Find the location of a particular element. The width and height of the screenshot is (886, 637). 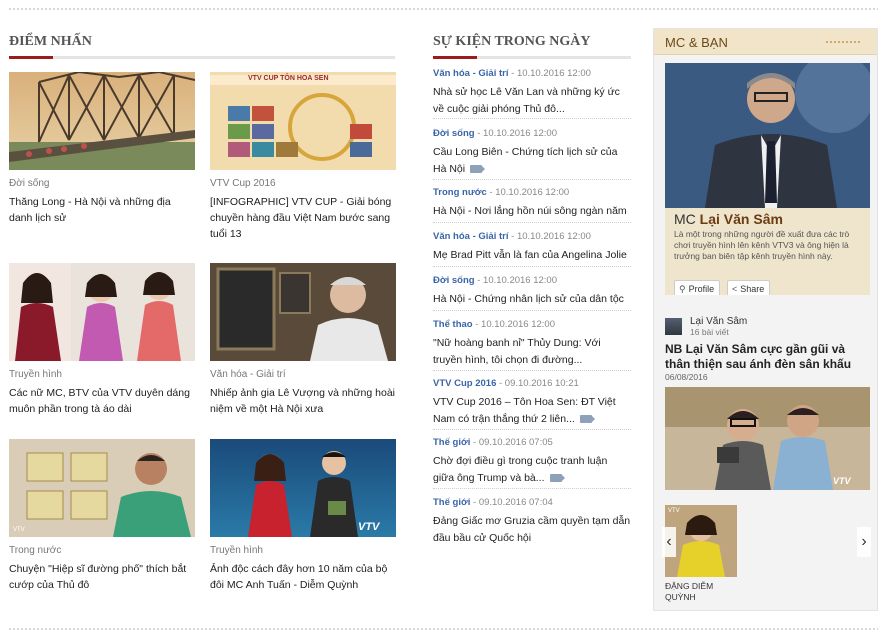

card-category: Trong nước is located at coordinates (102, 551).